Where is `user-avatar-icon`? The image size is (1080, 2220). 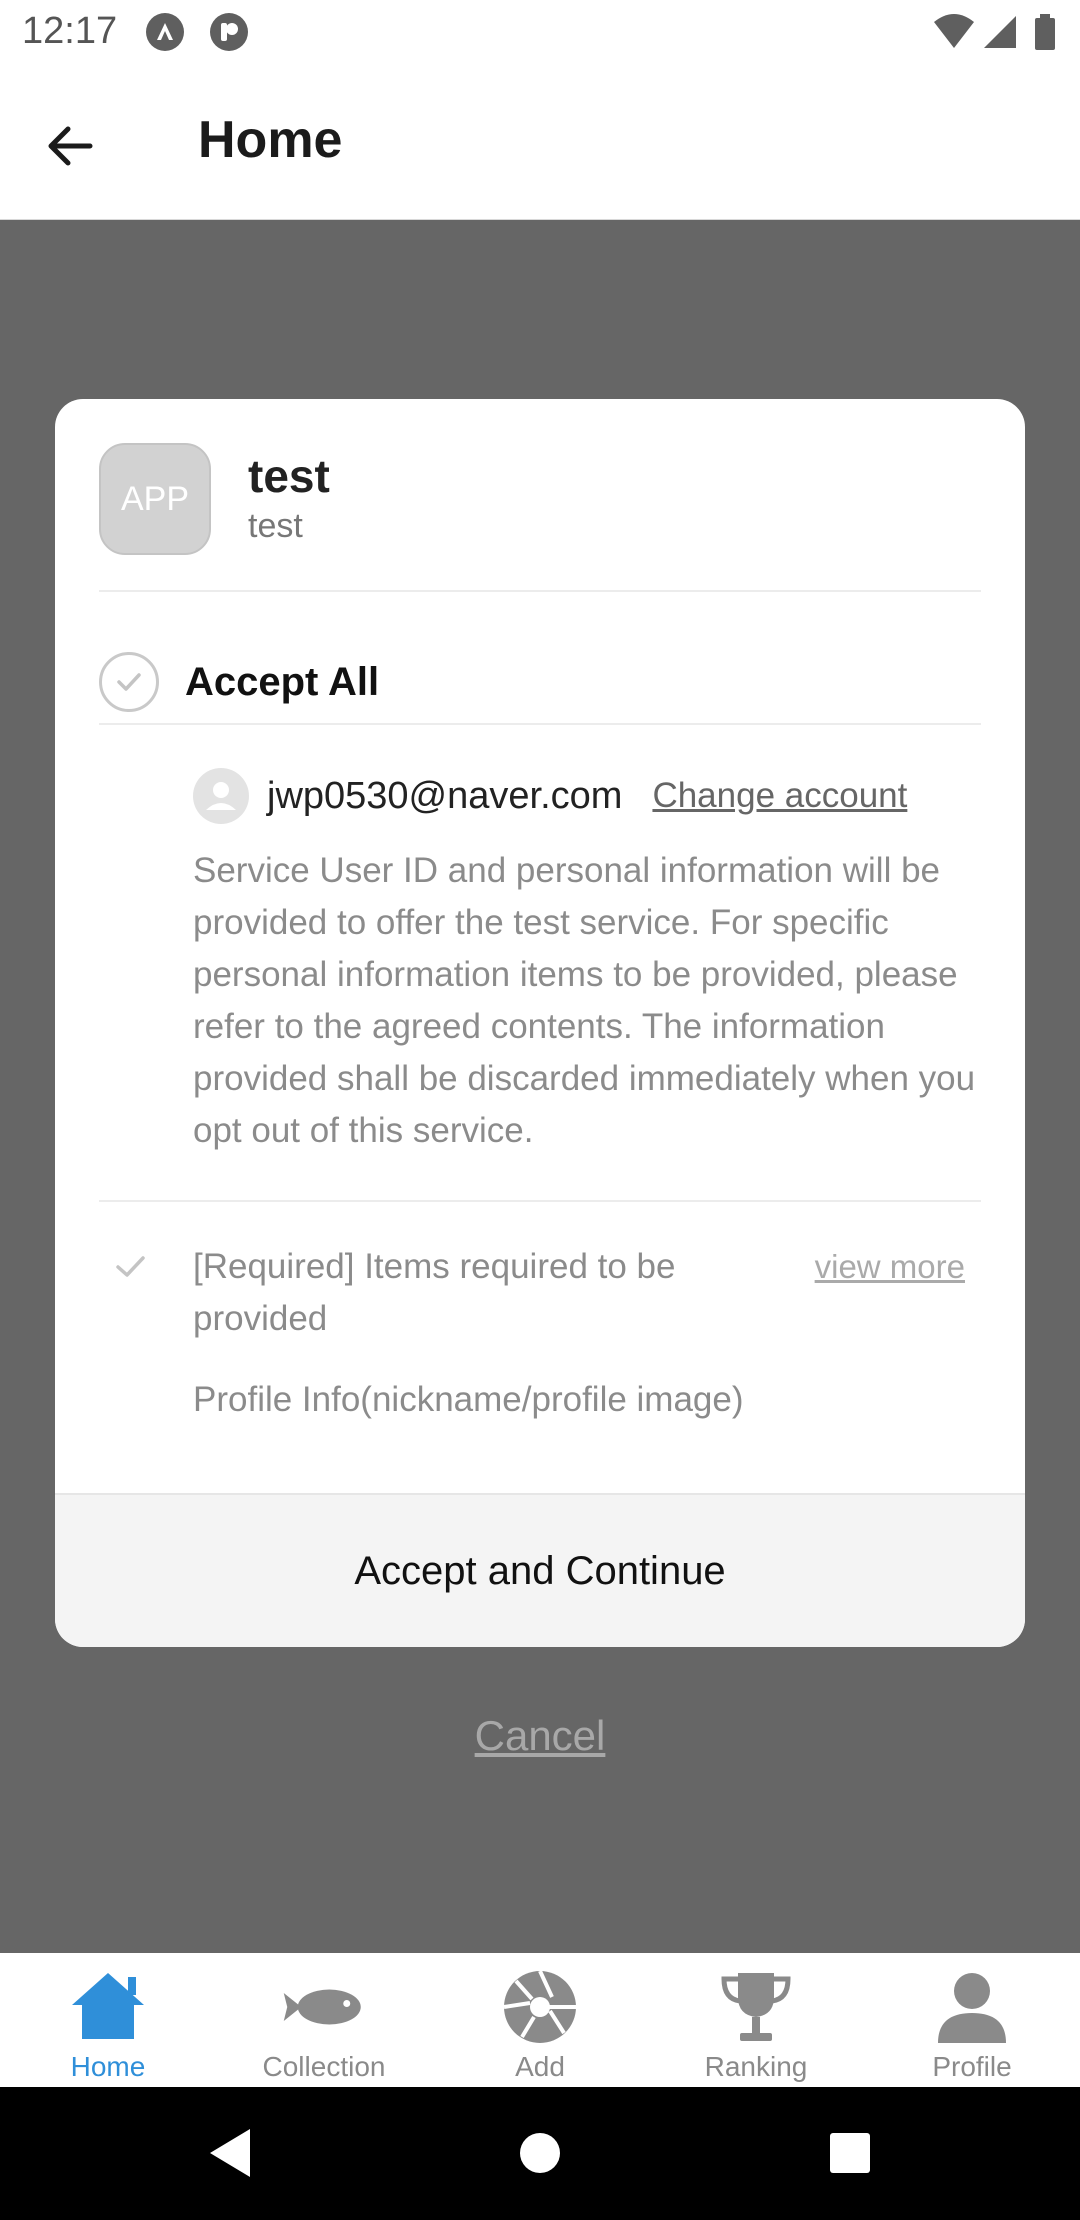 user-avatar-icon is located at coordinates (221, 796).